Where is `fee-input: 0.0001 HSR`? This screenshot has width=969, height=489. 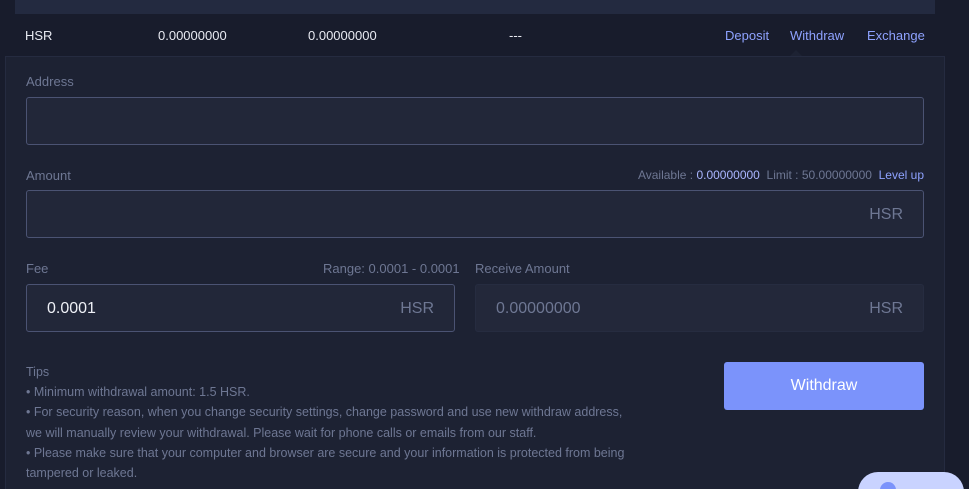
fee-input: 0.0001 HSR is located at coordinates (240, 308).